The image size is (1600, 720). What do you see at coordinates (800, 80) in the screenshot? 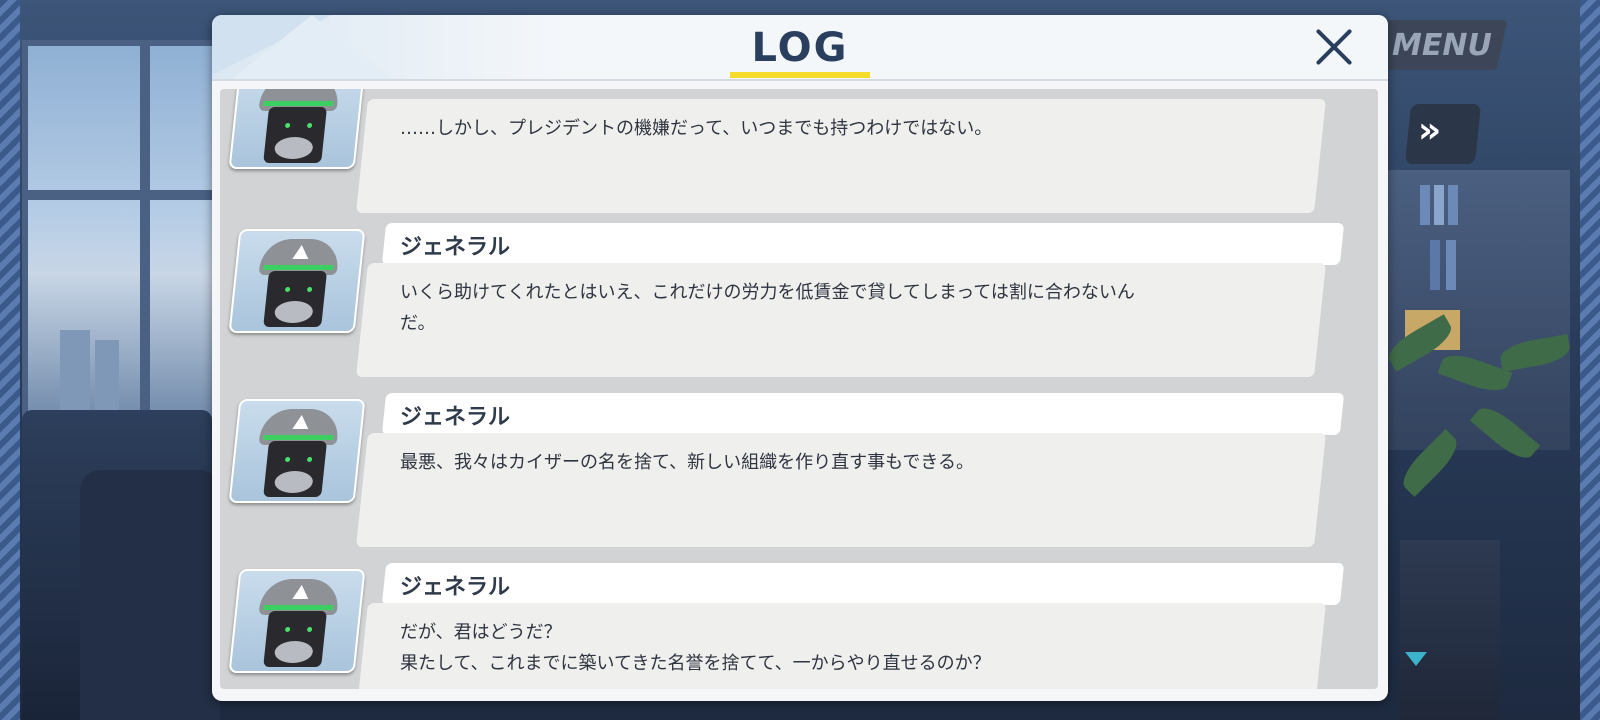
I see `header-divider` at bounding box center [800, 80].